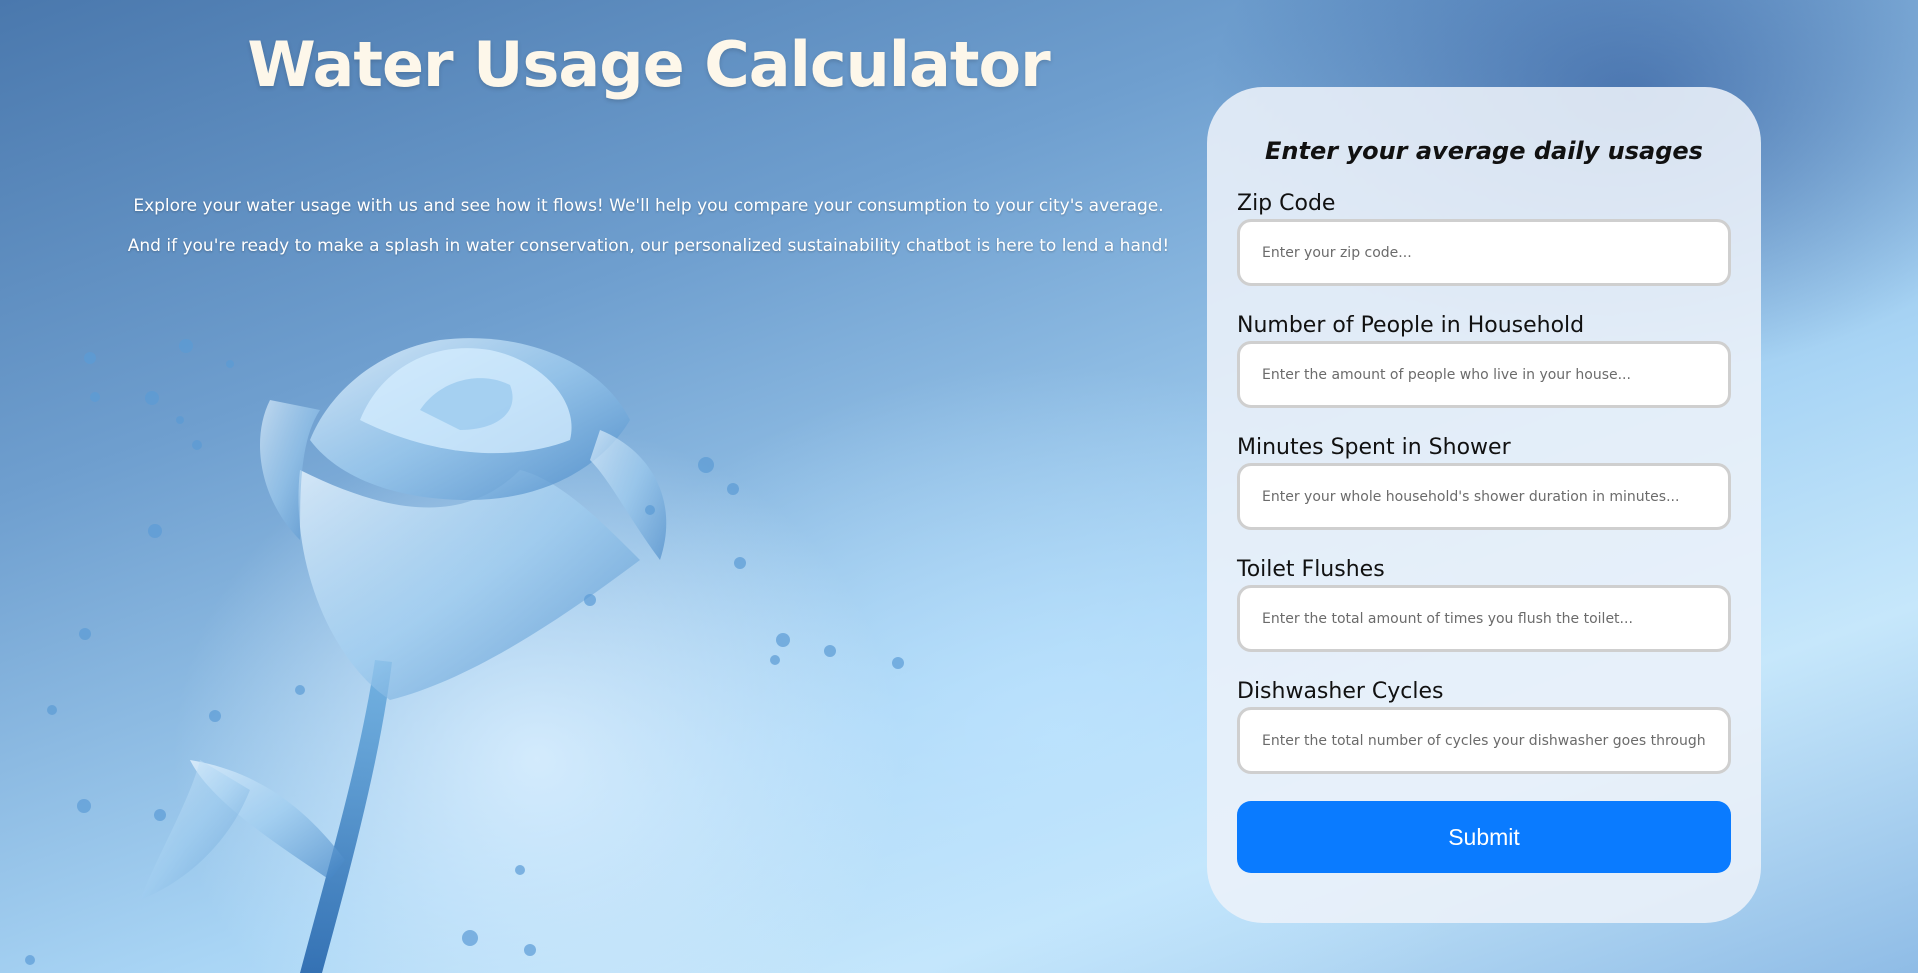 This screenshot has width=1918, height=973. What do you see at coordinates (1484, 496) in the screenshot?
I see `shower-minutes-input` at bounding box center [1484, 496].